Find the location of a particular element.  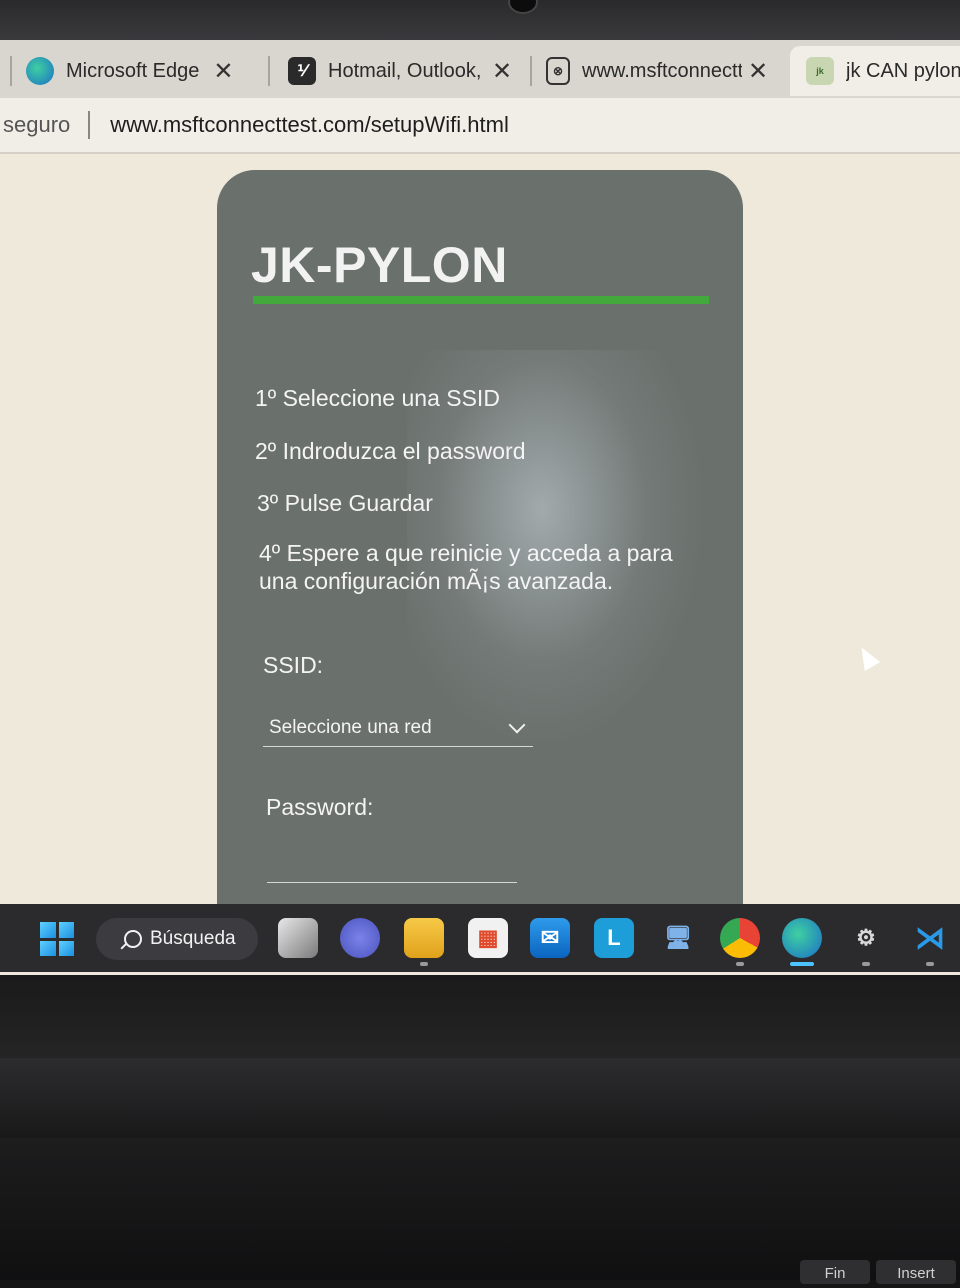

mouse-cursor-icon is located at coordinates (867, 657).